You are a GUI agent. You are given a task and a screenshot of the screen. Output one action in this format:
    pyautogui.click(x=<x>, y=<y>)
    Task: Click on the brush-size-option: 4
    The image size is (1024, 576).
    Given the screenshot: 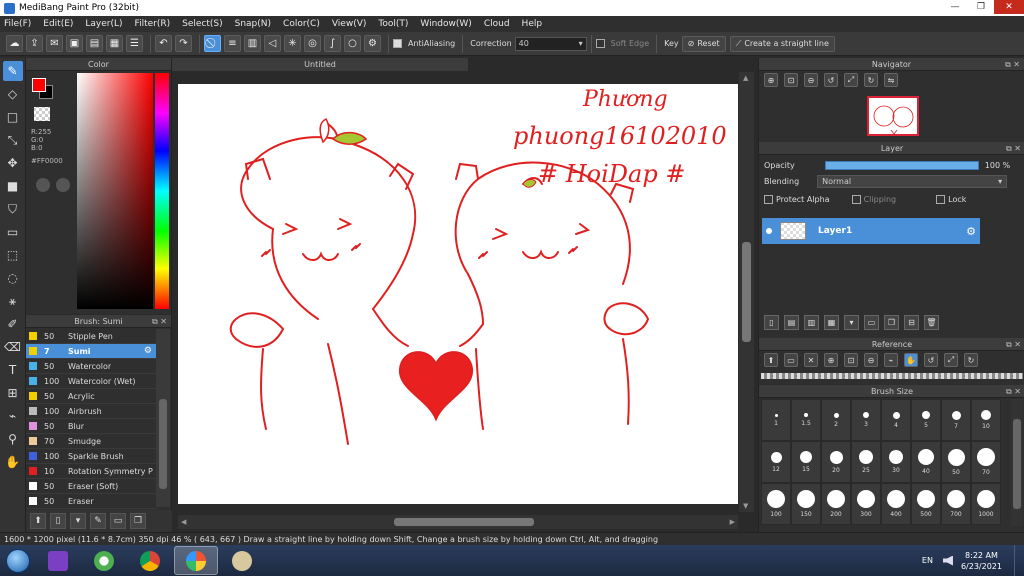 What is the action you would take?
    pyautogui.click(x=896, y=420)
    